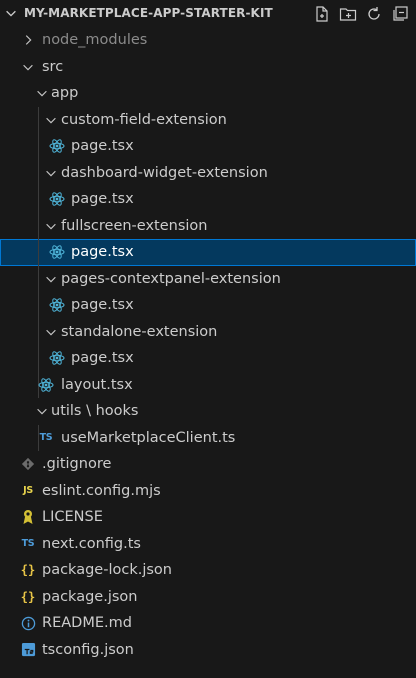 Image resolution: width=416 pixels, height=678 pixels. I want to click on tree-folder-standalone-extension: standalone-extension, so click(208, 331).